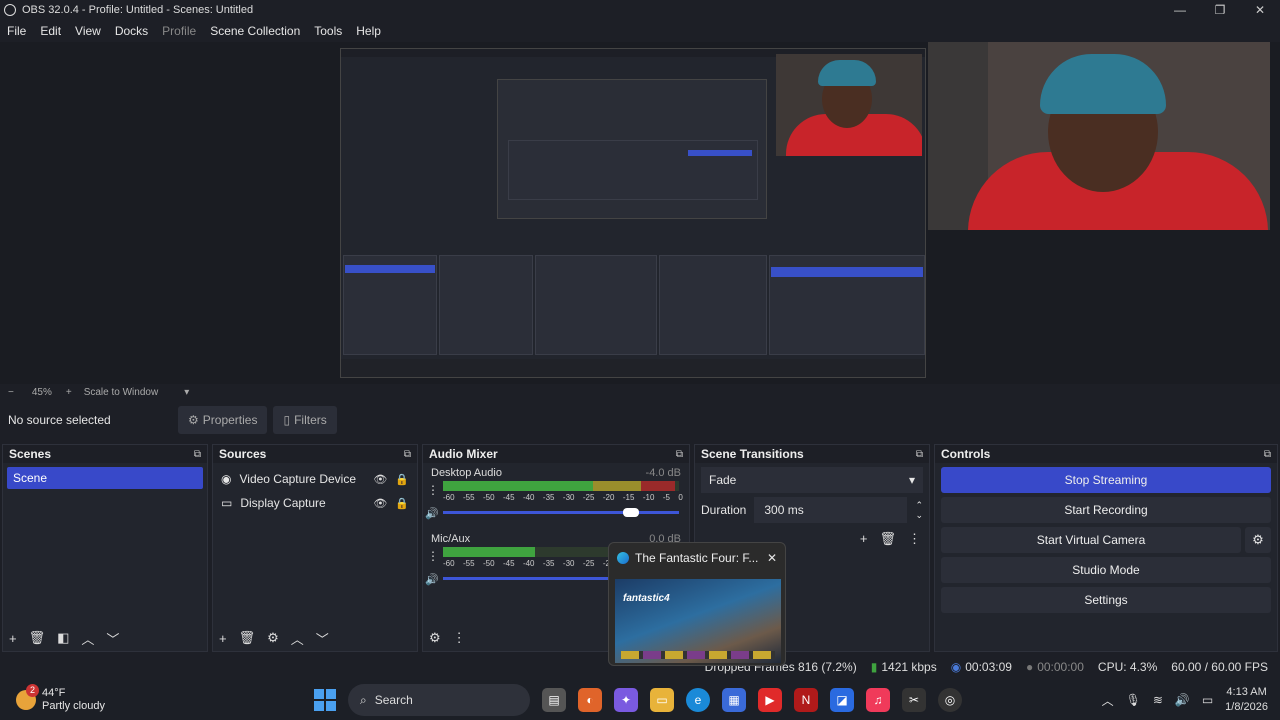  I want to click on edge-icon: e, so click(698, 700).